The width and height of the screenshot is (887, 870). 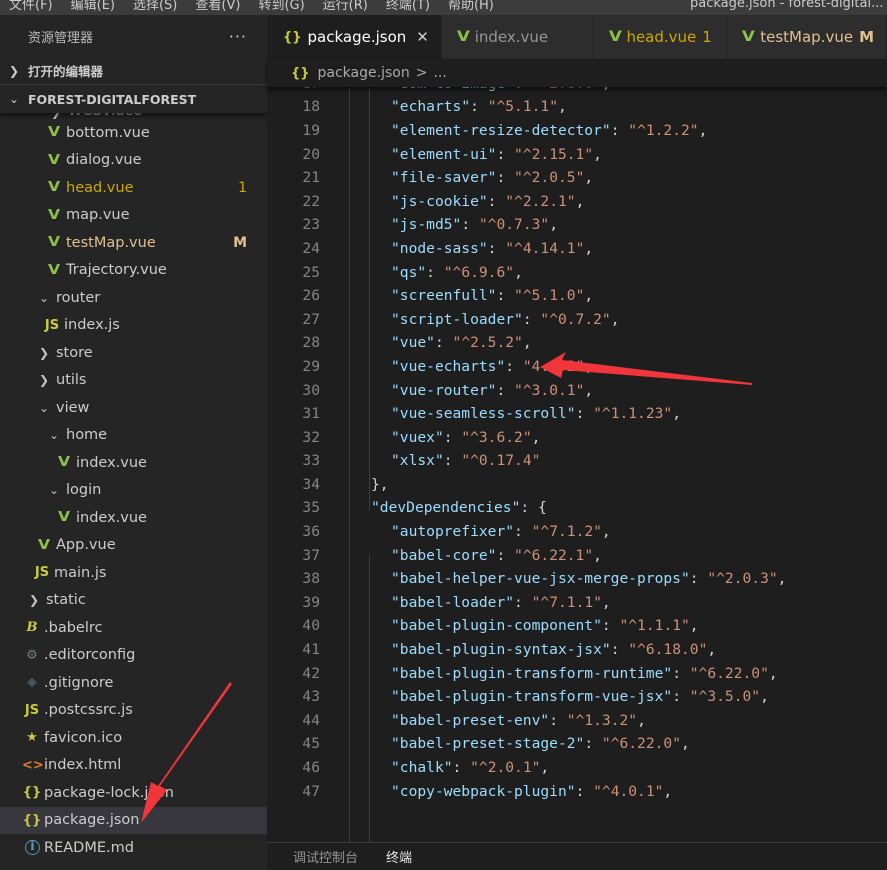 What do you see at coordinates (133, 491) in the screenshot?
I see `tree-folder-login: ⌄ login` at bounding box center [133, 491].